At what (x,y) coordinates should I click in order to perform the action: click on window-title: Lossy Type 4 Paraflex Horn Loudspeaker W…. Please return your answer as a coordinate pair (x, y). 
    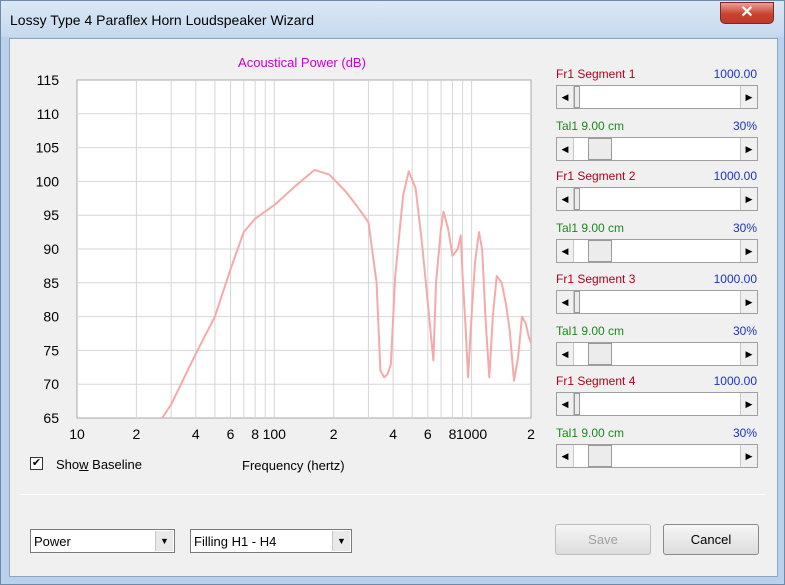
    Looking at the image, I should click on (162, 20).